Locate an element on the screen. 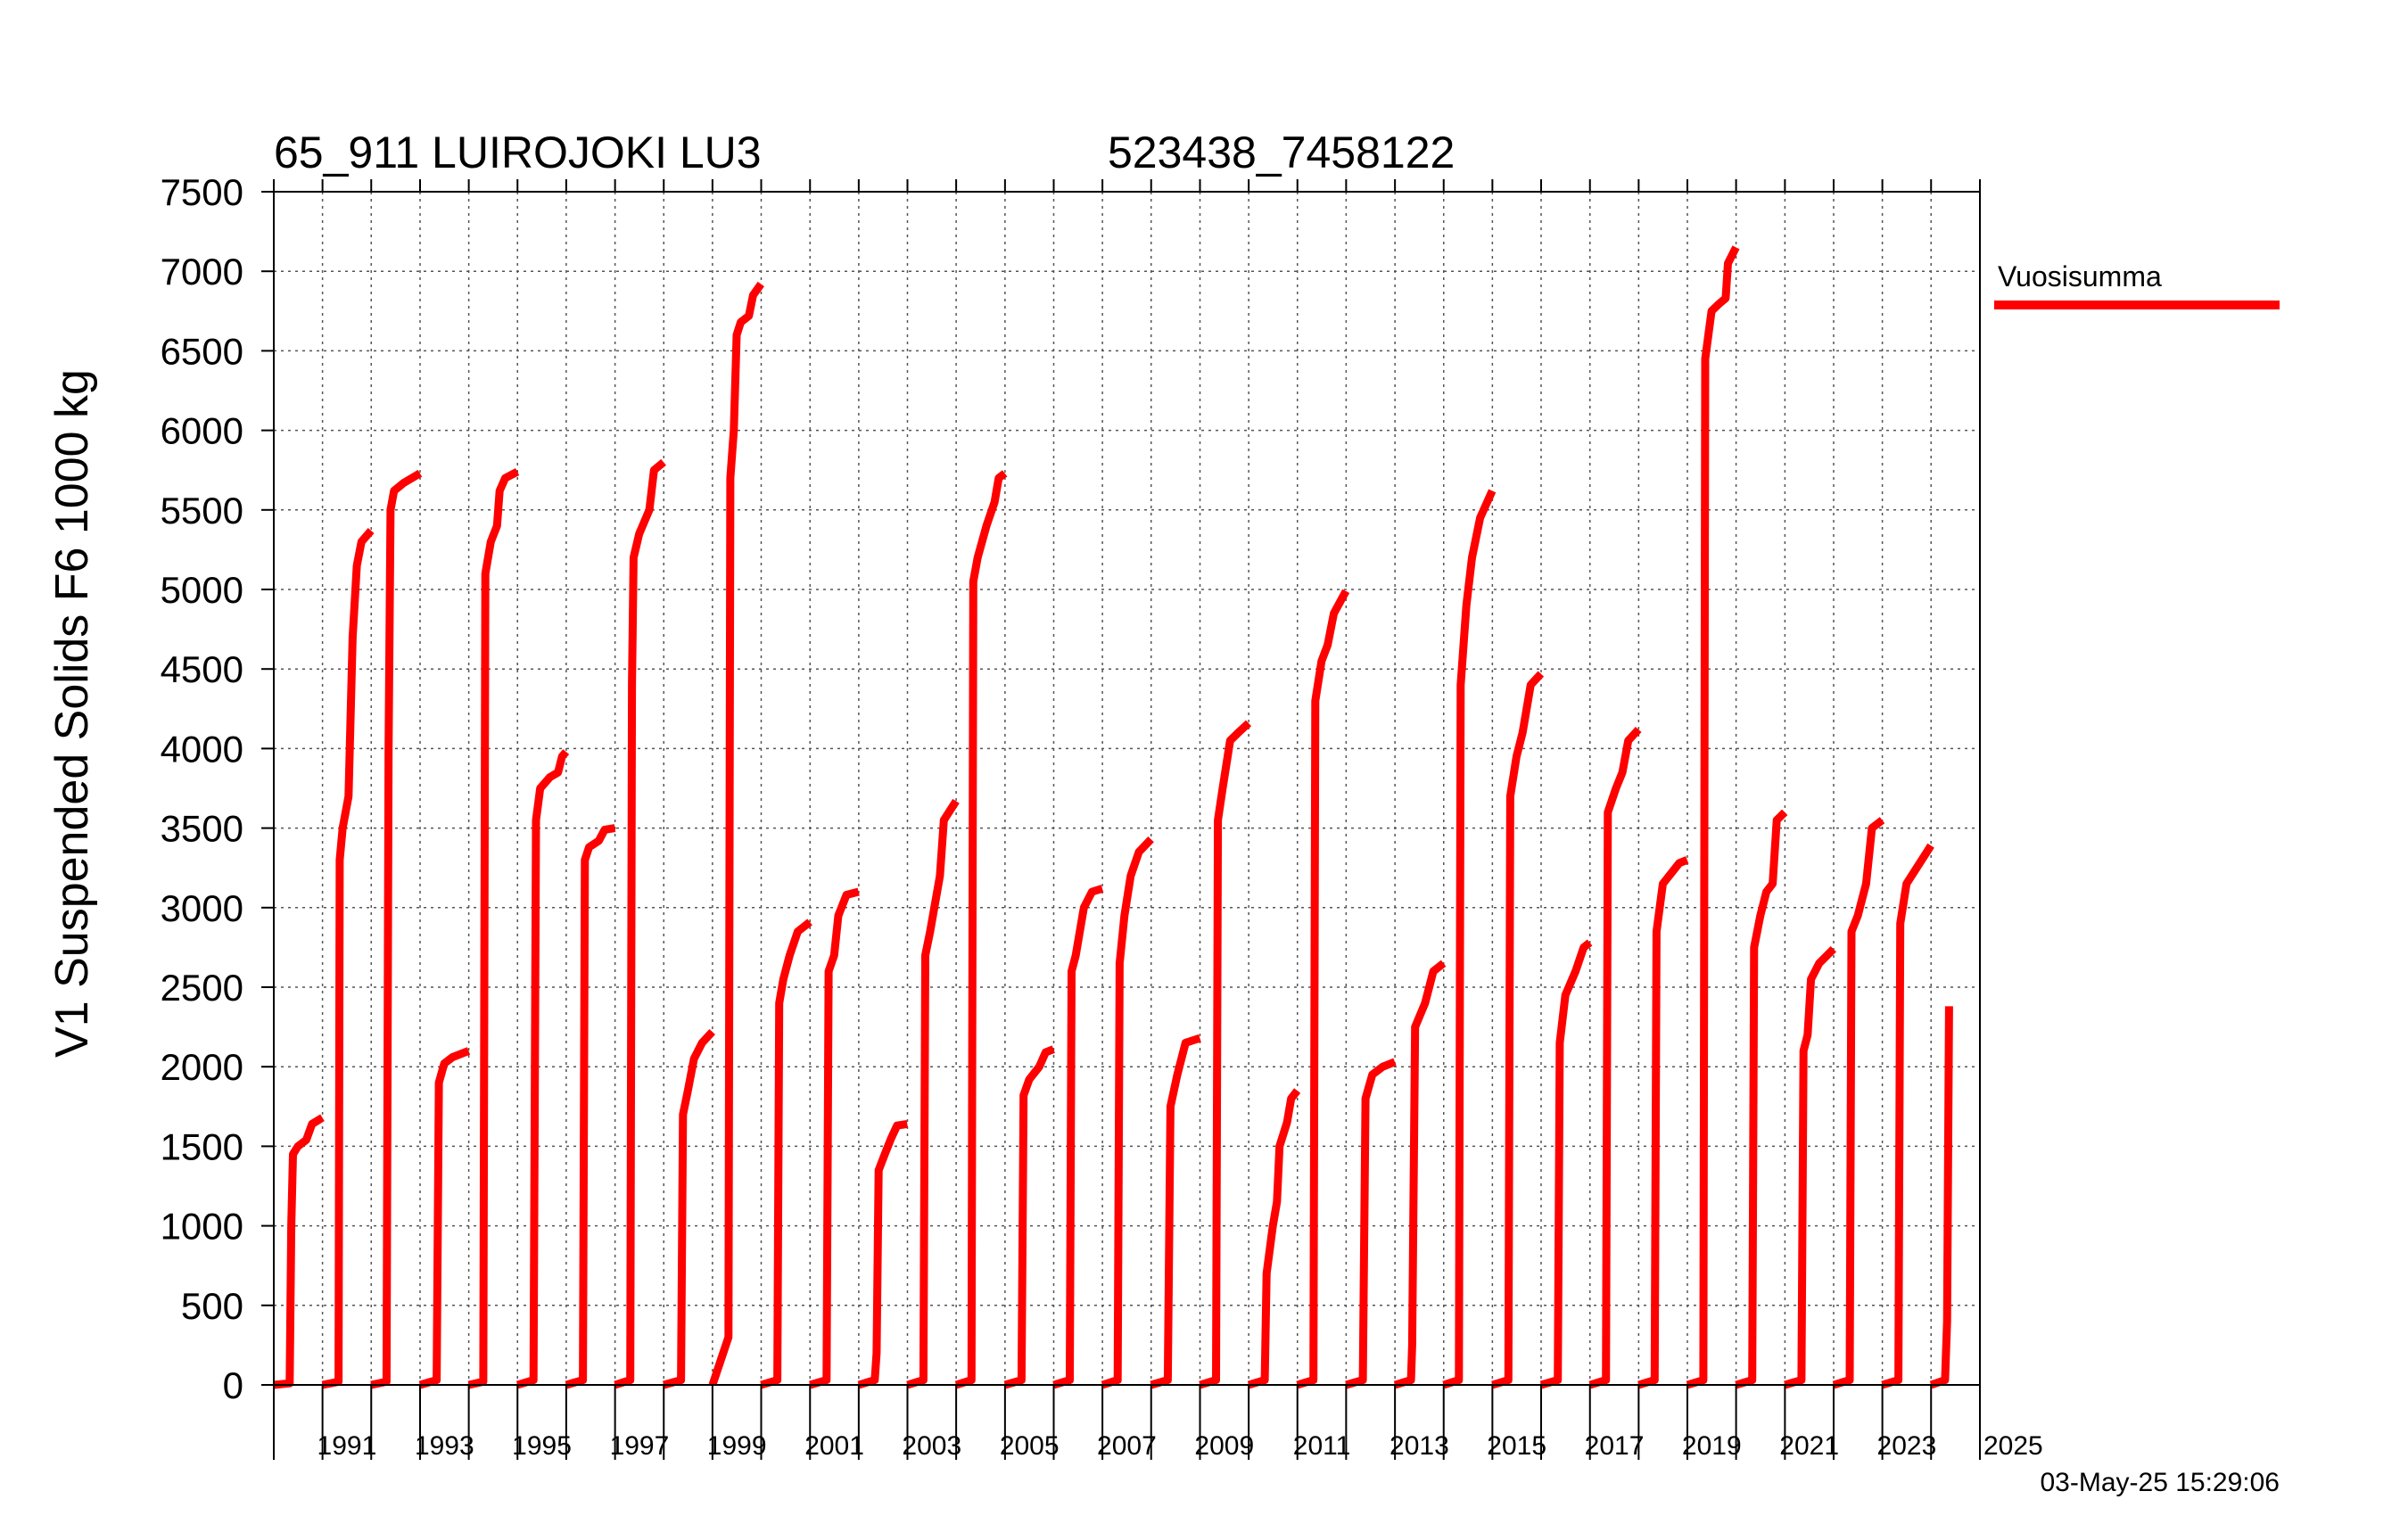  chart-subtitle: 523438_7458122 is located at coordinates (1281, 152).